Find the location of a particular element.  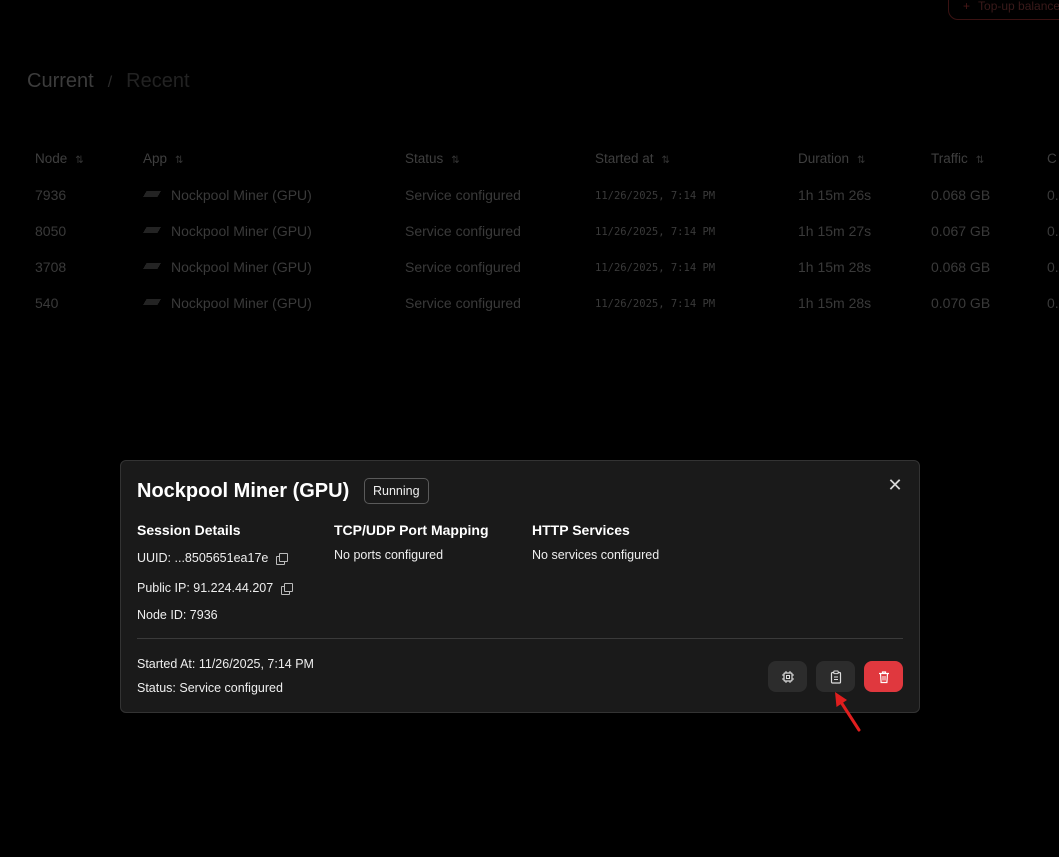

top-up-balance-button: + Top-up balance is located at coordinates (1003, 10).